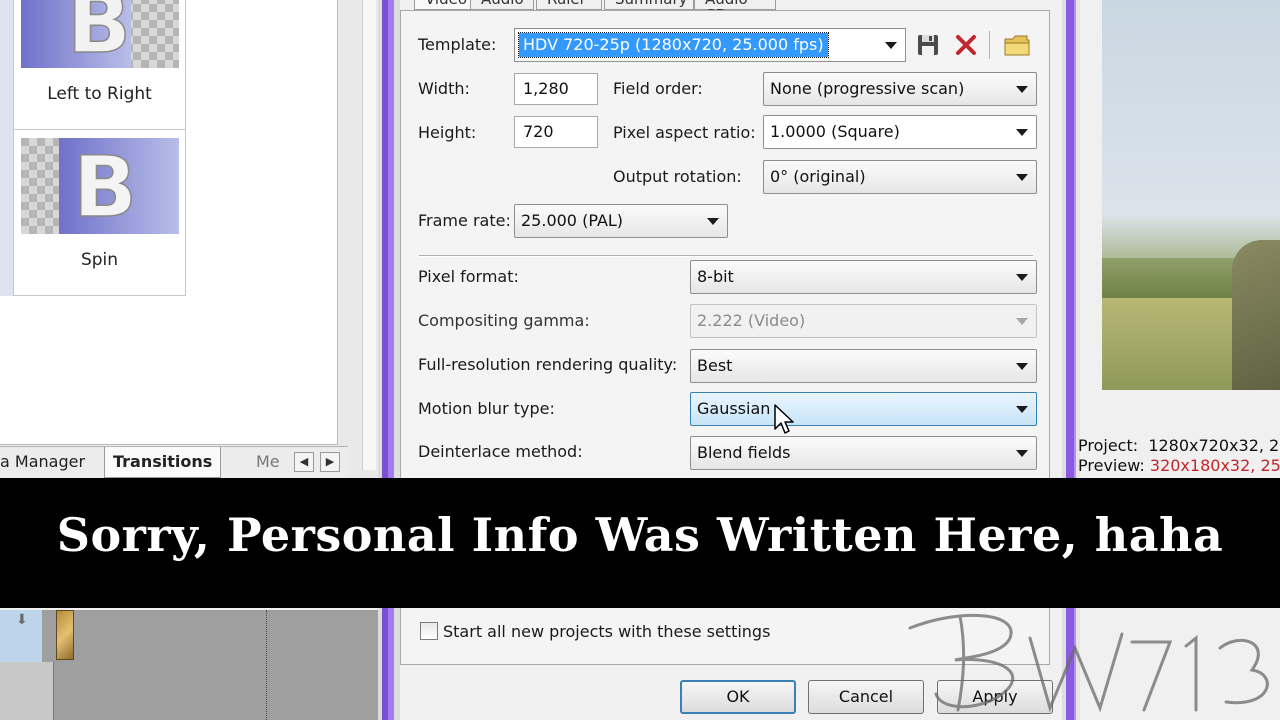  I want to click on transition-label: Spin, so click(99, 260).